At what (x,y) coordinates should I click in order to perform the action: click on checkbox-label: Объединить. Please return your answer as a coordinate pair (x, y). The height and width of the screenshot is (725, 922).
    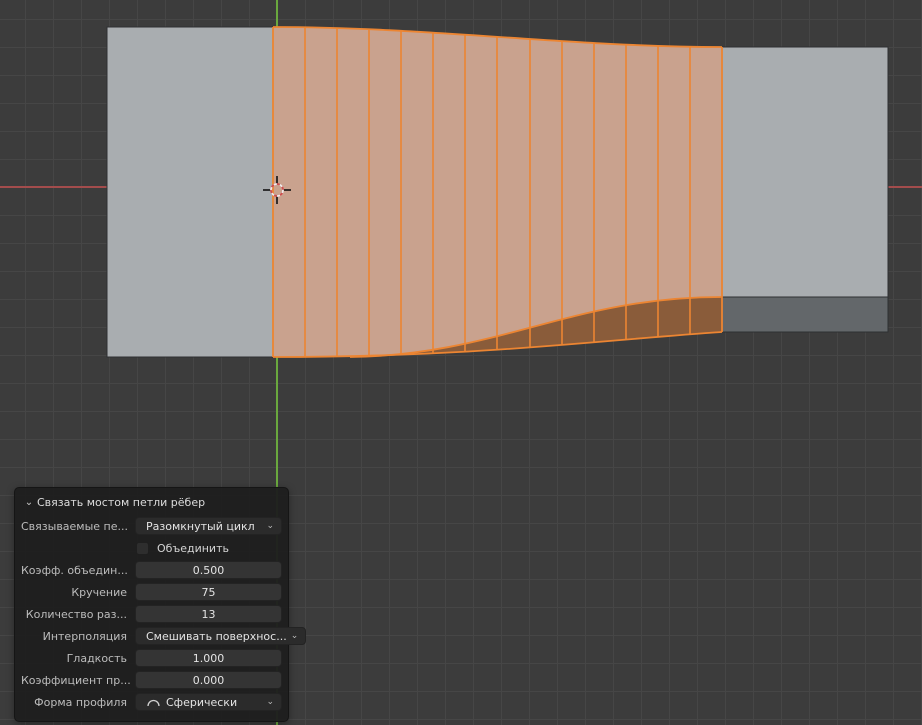
    Looking at the image, I should click on (193, 548).